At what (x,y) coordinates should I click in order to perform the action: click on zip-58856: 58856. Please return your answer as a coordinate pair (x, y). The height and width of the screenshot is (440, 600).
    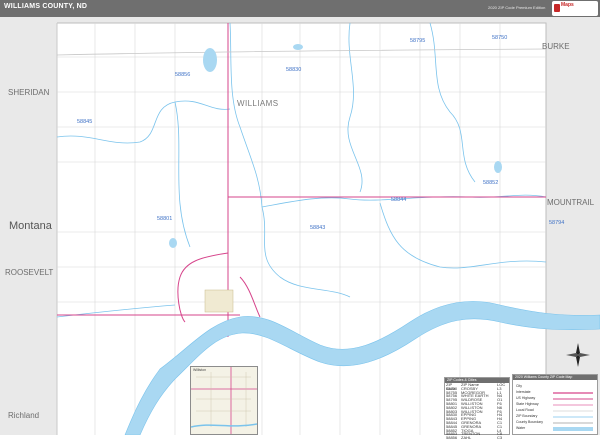
    Looking at the image, I should click on (182, 75).